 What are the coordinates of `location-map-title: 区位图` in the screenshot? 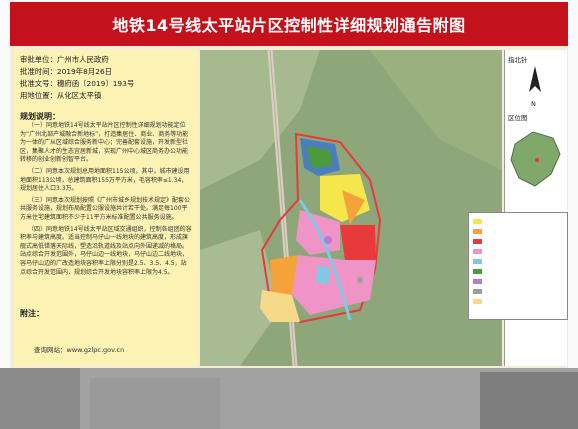 It's located at (518, 118).